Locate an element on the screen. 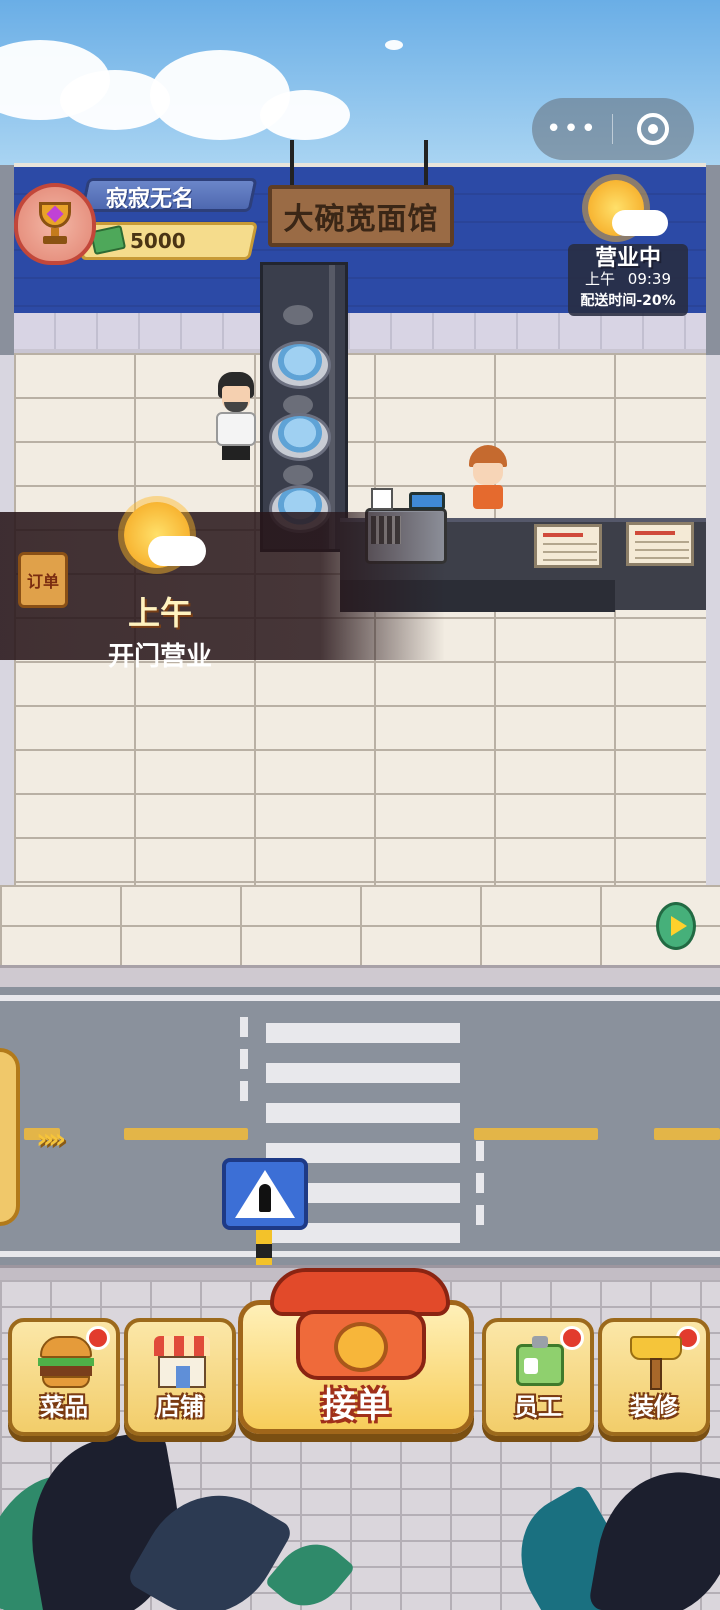  next-area-button is located at coordinates (676, 926).